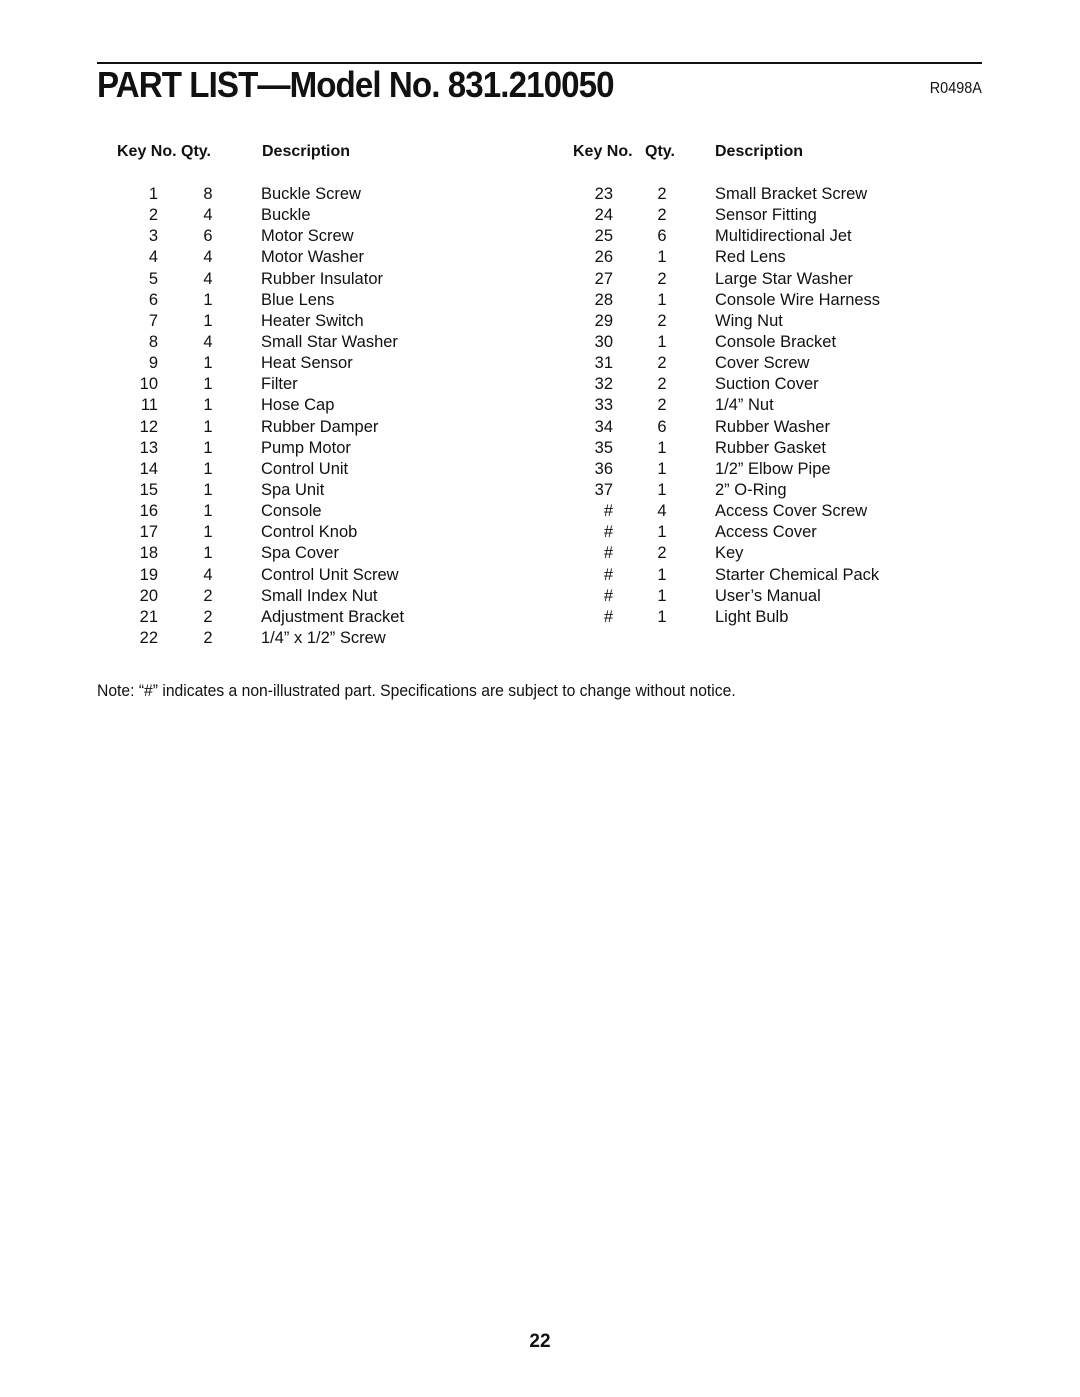 Image resolution: width=1080 pixels, height=1397 pixels. What do you see at coordinates (729, 553) in the screenshot?
I see `description-cell: Key` at bounding box center [729, 553].